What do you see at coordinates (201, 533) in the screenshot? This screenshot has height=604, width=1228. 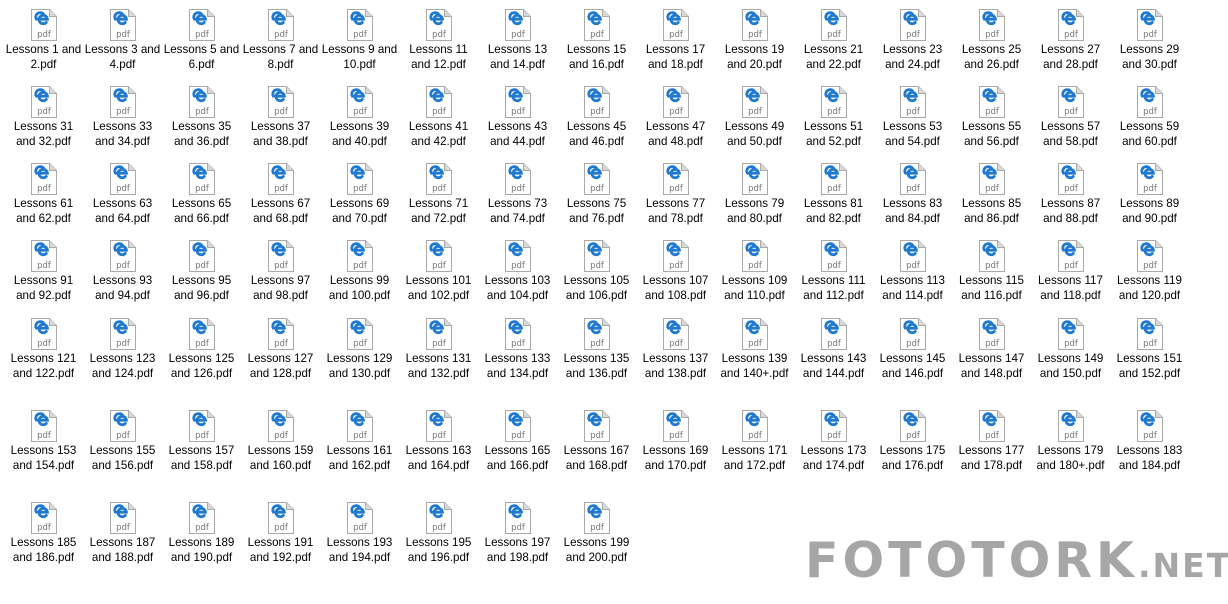 I see `file-item: pdf Lessons 189 and 190.pdf` at bounding box center [201, 533].